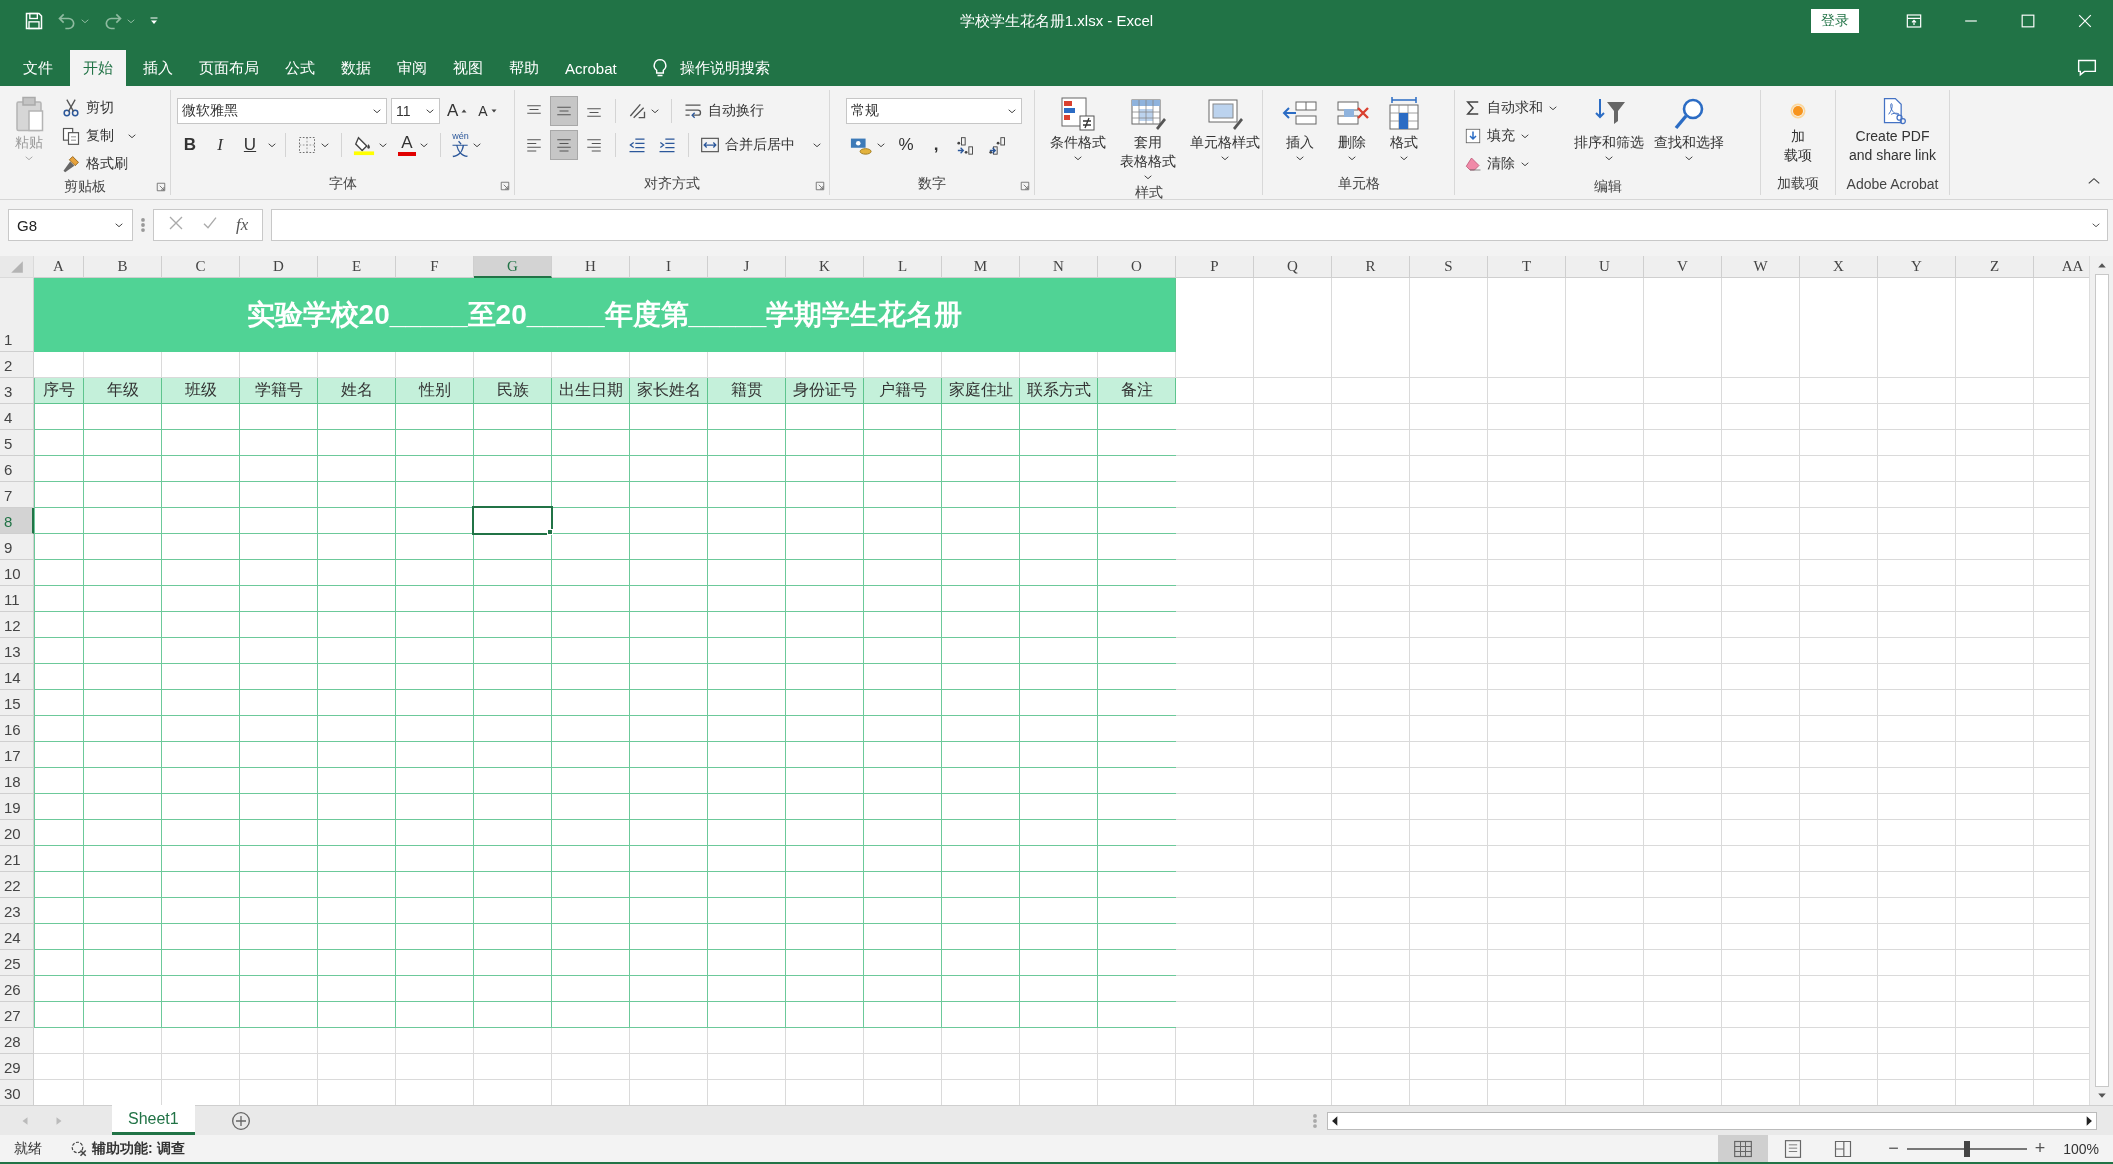 This screenshot has height=1164, width=2113. What do you see at coordinates (467, 145) in the screenshot?
I see `phonetic-button: wén 文` at bounding box center [467, 145].